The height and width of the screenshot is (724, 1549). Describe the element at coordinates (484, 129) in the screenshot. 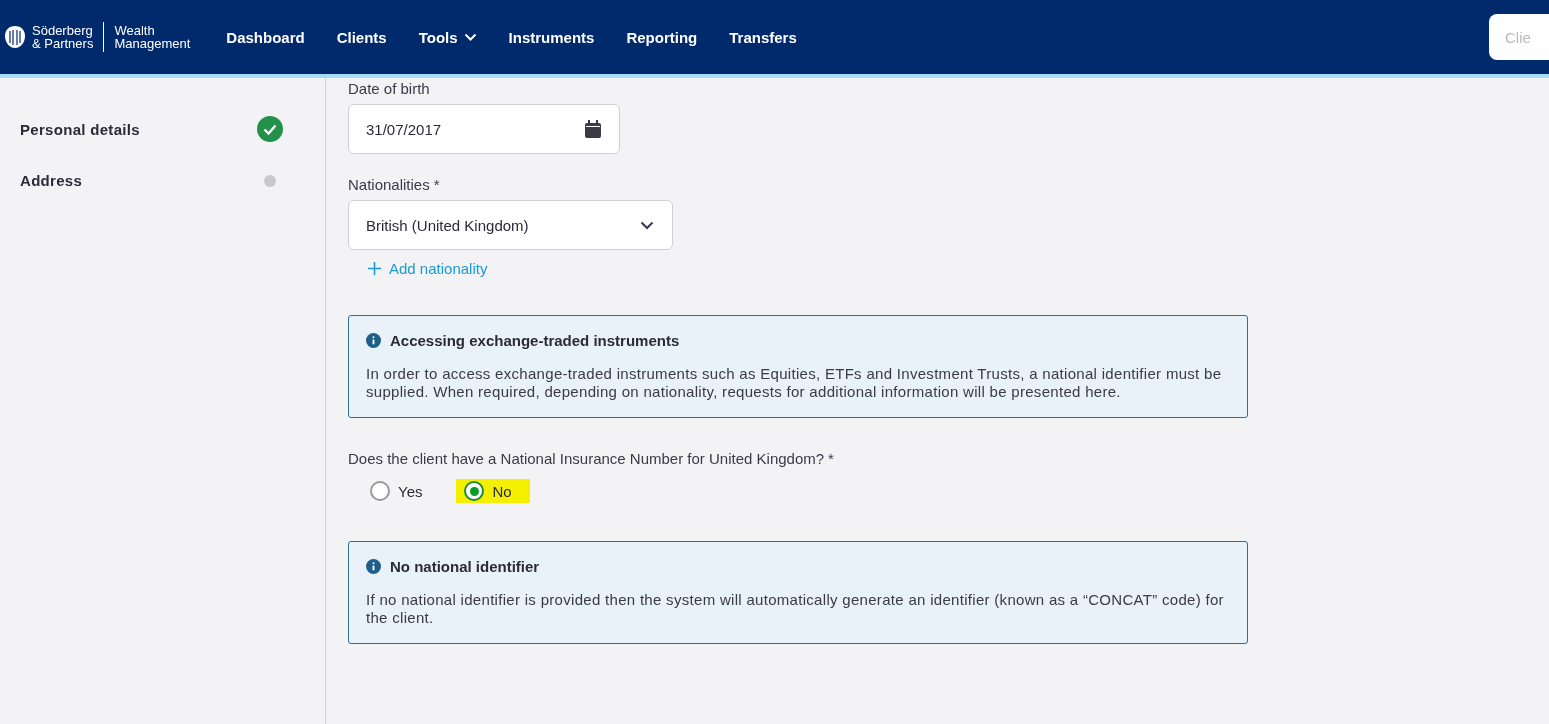

I see `date-field: 31/07/2017` at that location.